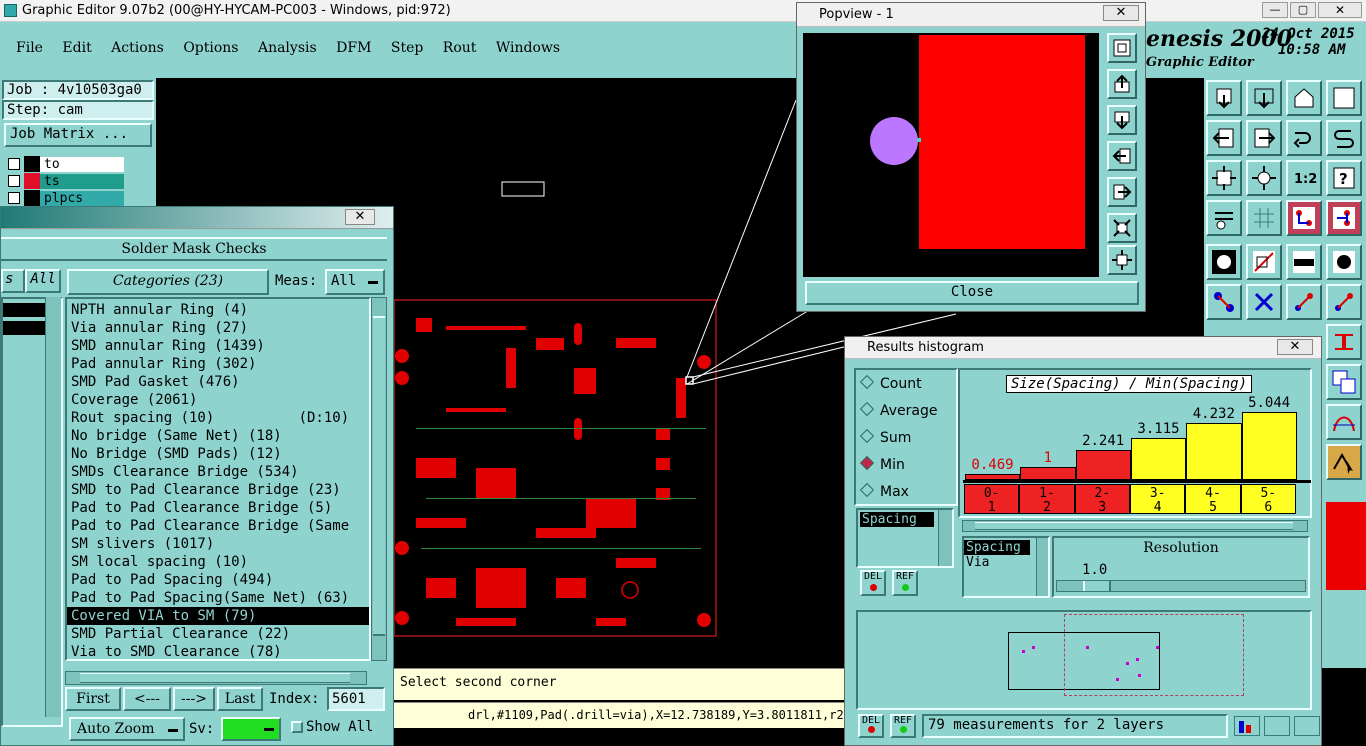 The height and width of the screenshot is (746, 1366). What do you see at coordinates (355, 282) in the screenshot?
I see `meas-dropdown: All` at bounding box center [355, 282].